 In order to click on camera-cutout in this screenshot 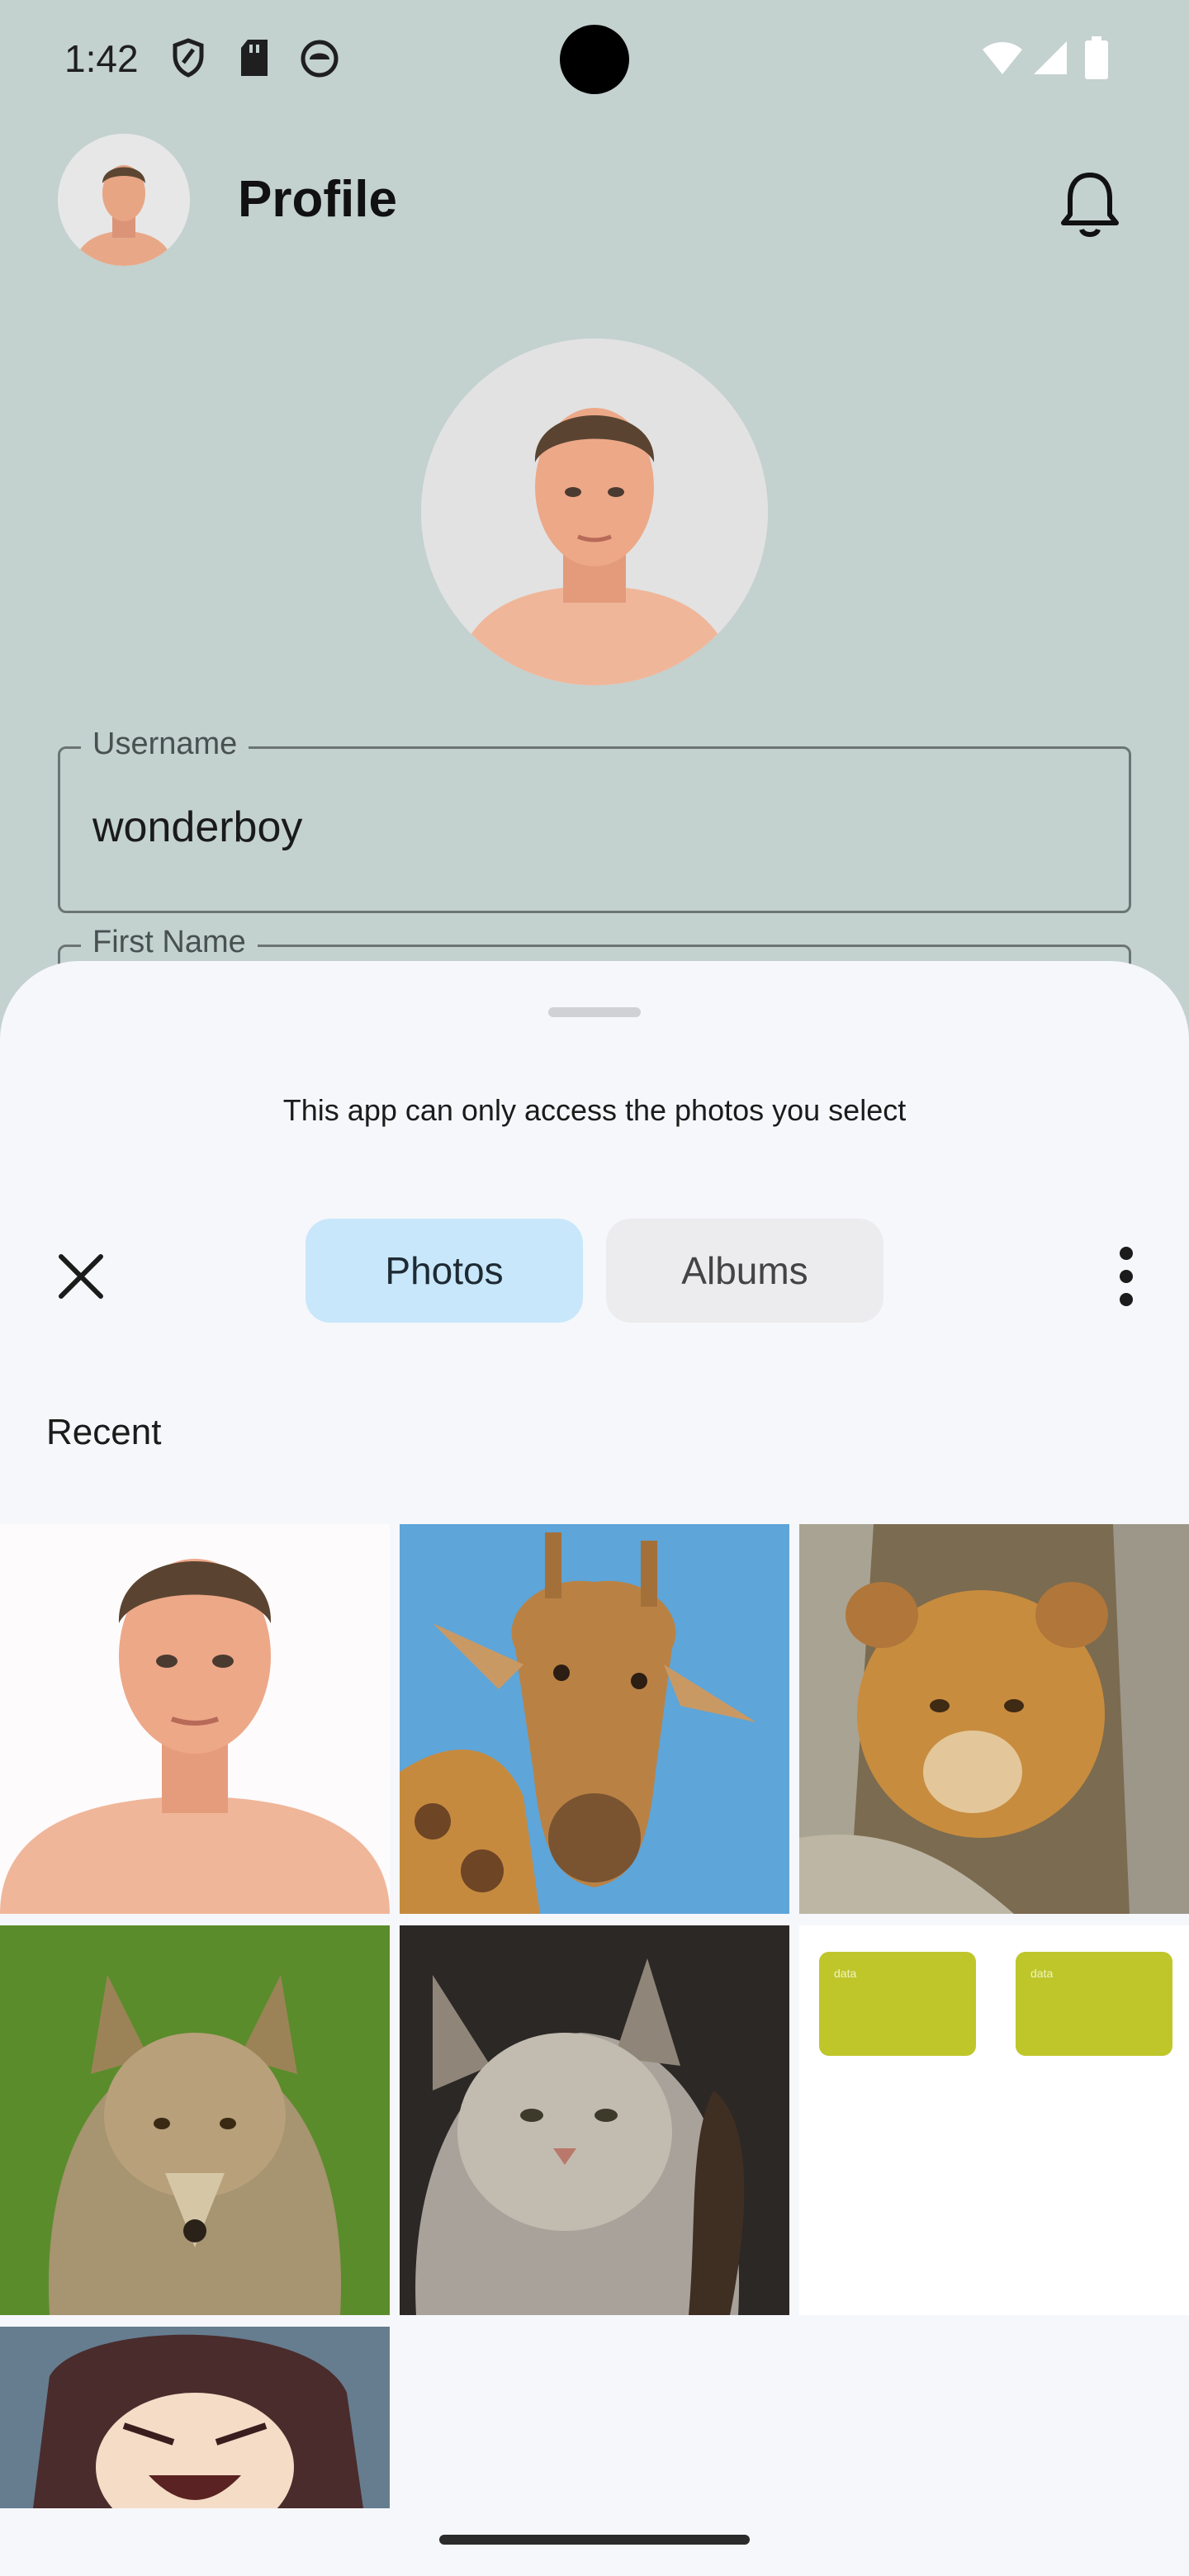, I will do `click(594, 59)`.